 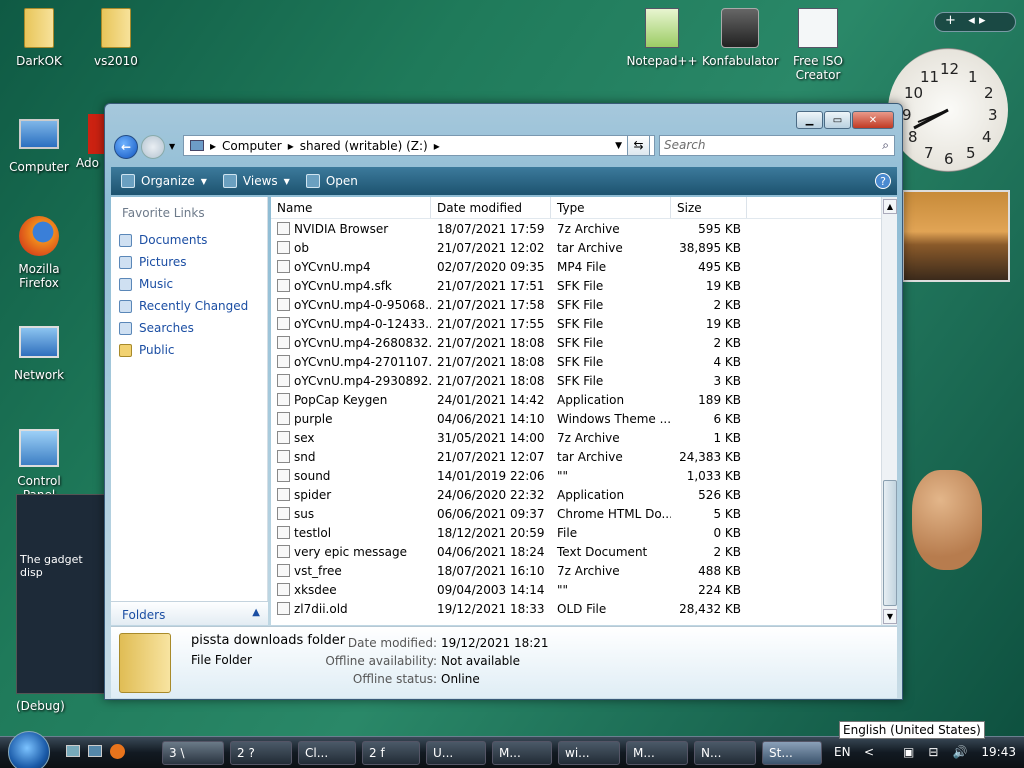 I want to click on scroll-down-button: ▼, so click(x=890, y=616).